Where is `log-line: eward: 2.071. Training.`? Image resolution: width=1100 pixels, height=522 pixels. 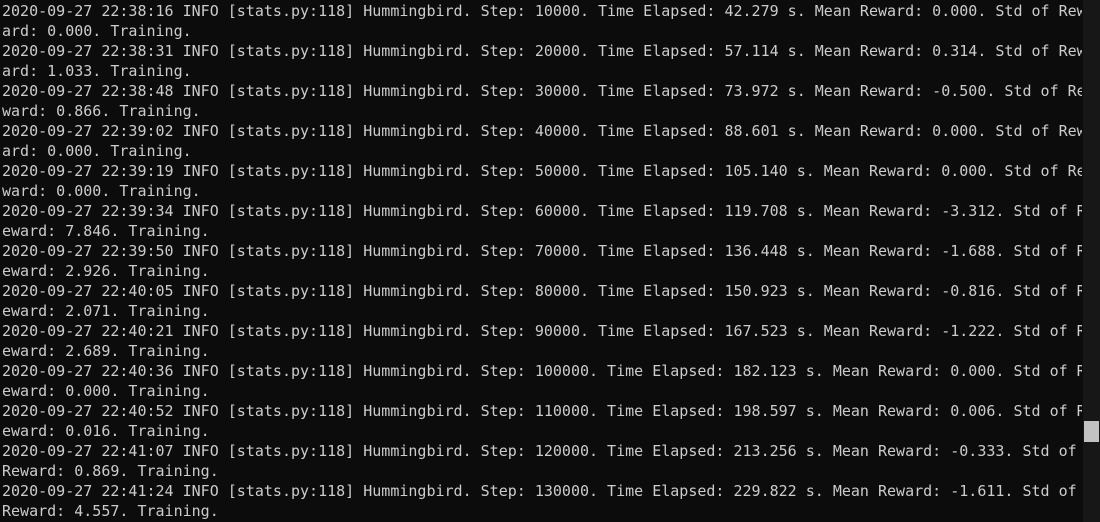 log-line: eward: 2.071. Training. is located at coordinates (106, 311).